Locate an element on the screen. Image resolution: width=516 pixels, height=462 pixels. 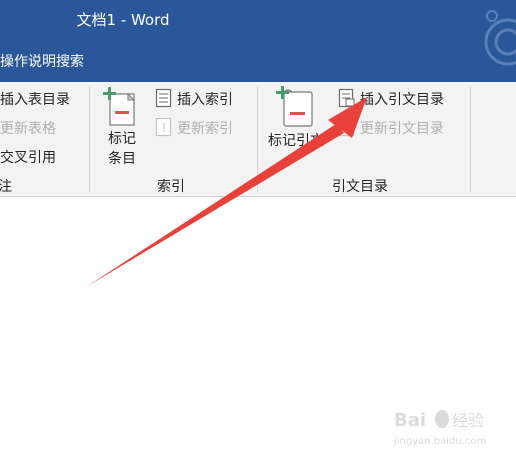
table-of-authorities-group-label: 引文目录 is located at coordinates (360, 187).